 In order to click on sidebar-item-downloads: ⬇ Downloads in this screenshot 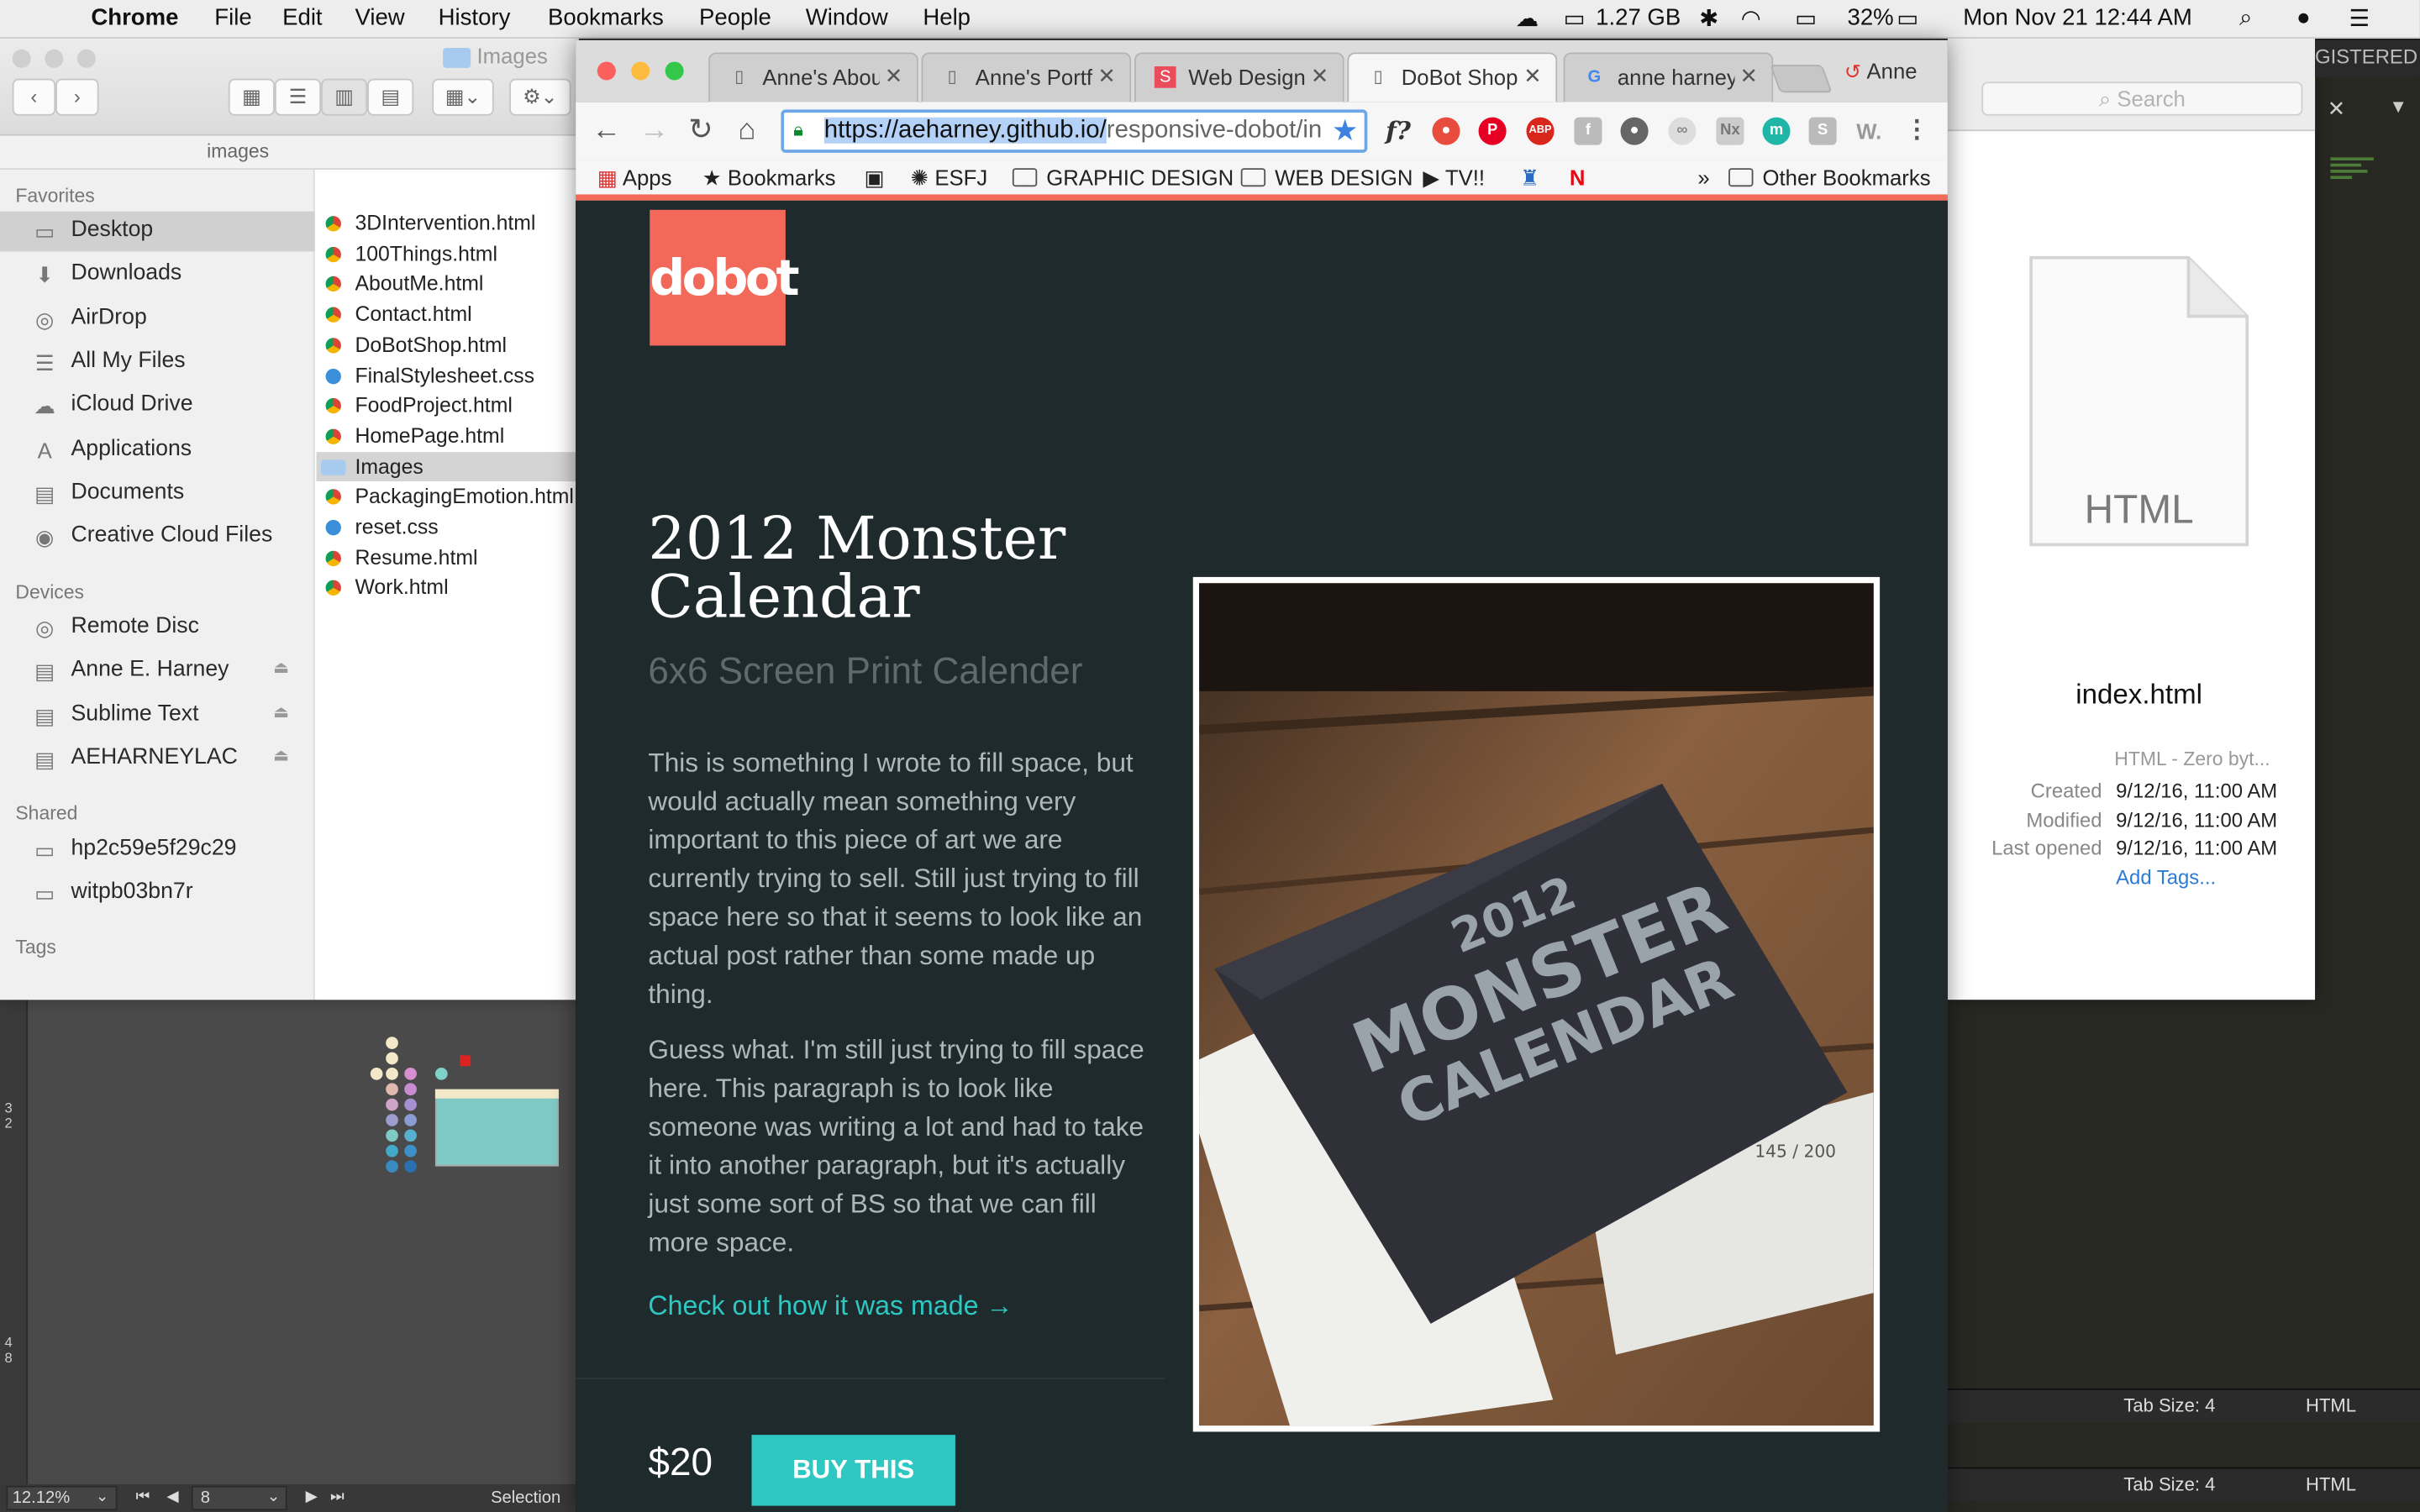, I will do `click(157, 275)`.